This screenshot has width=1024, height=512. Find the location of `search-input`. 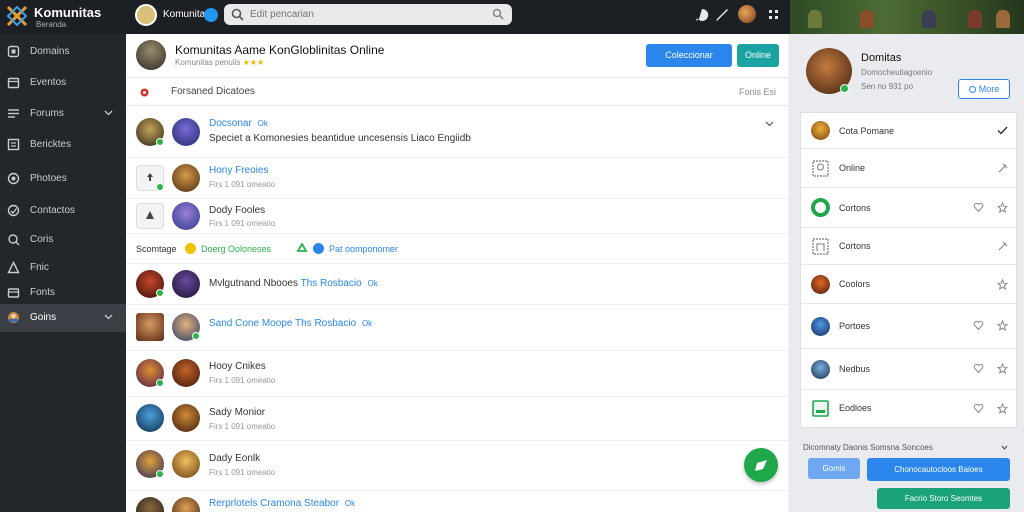

search-input is located at coordinates (365, 14).